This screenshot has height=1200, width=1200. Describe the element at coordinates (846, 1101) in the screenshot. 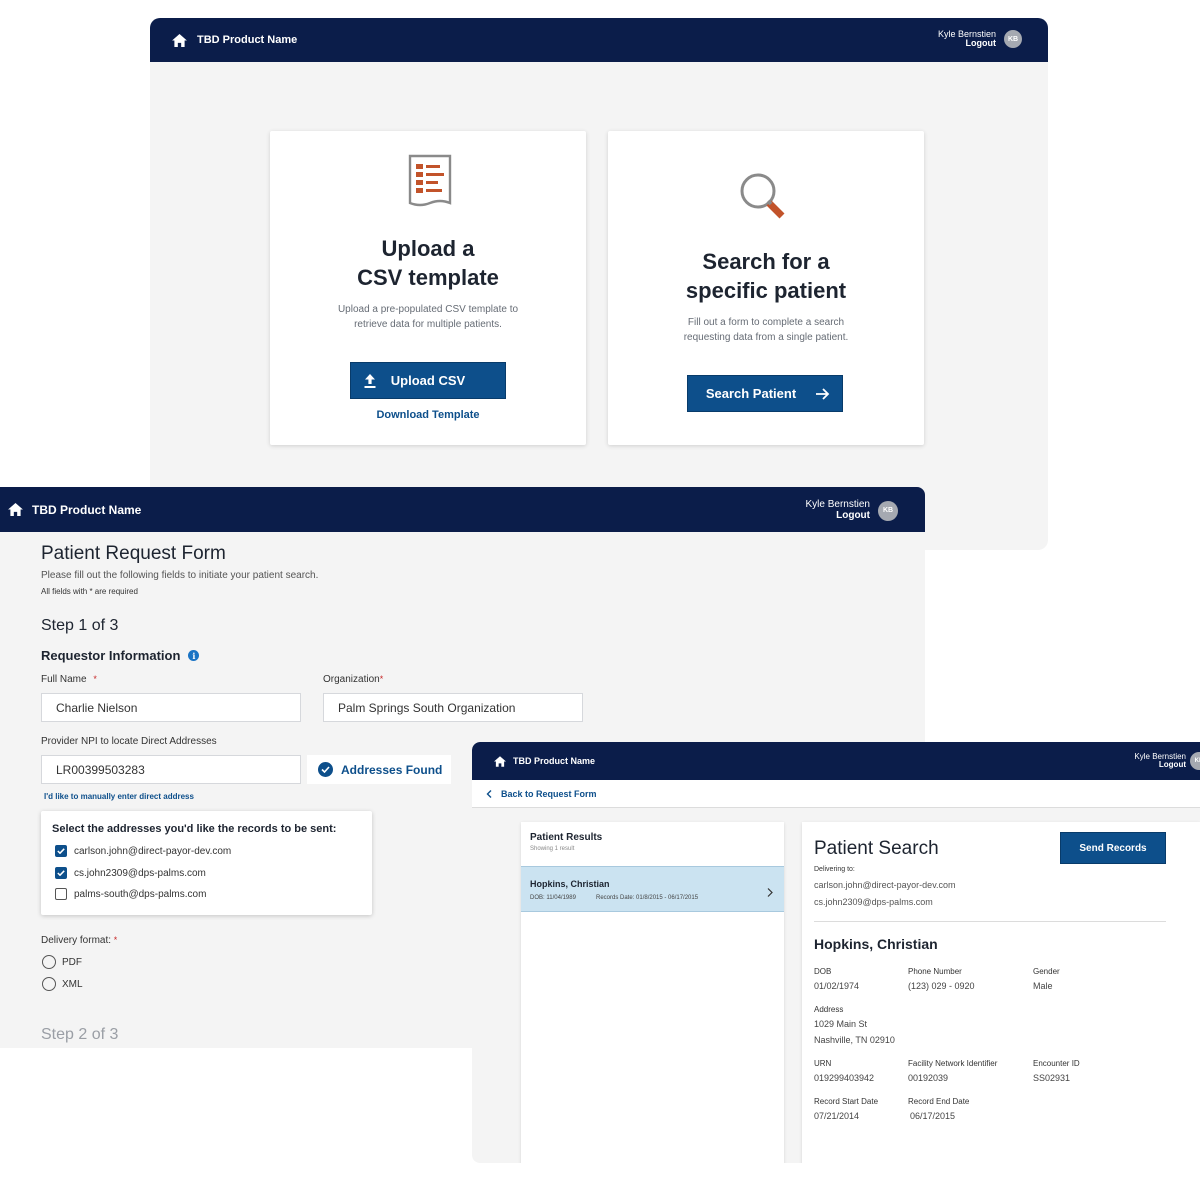

I see `record-start-label: Record Start Date` at that location.